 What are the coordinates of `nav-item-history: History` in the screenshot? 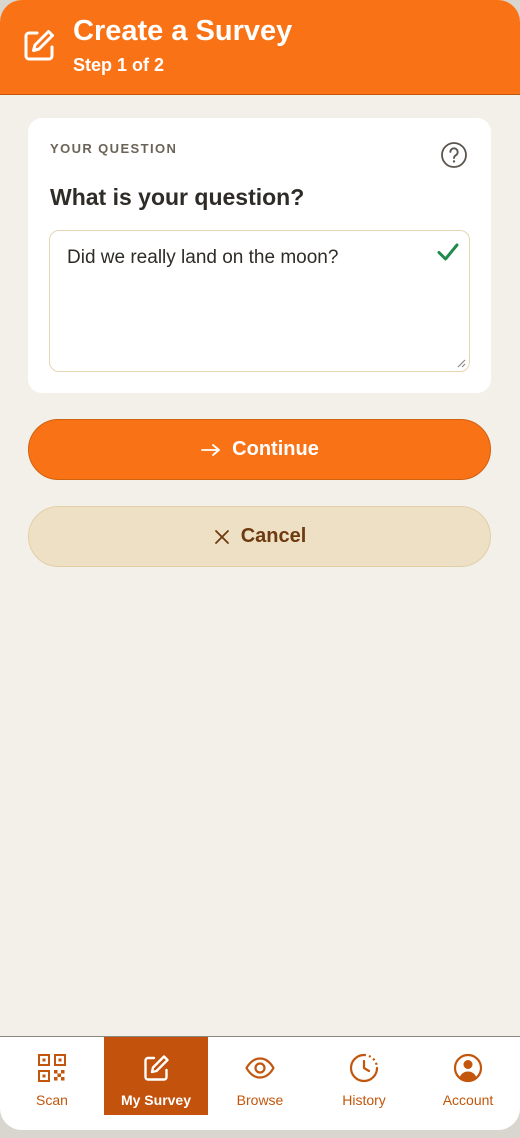 It's located at (364, 1076).